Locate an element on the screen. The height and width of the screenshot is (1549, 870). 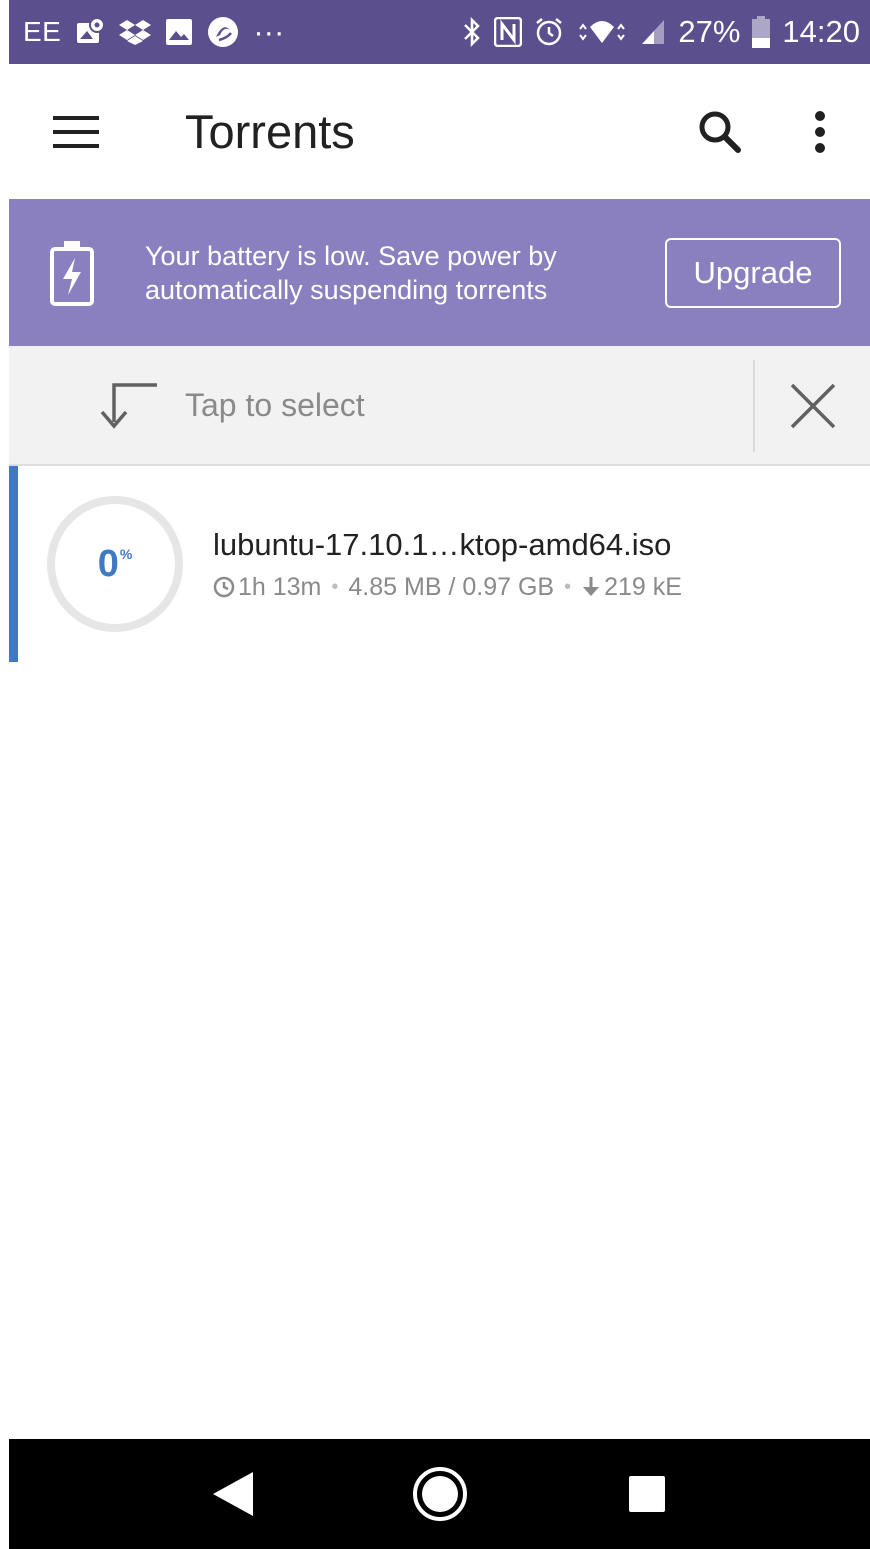
torrent-eta: 1h 13m is located at coordinates (280, 586).